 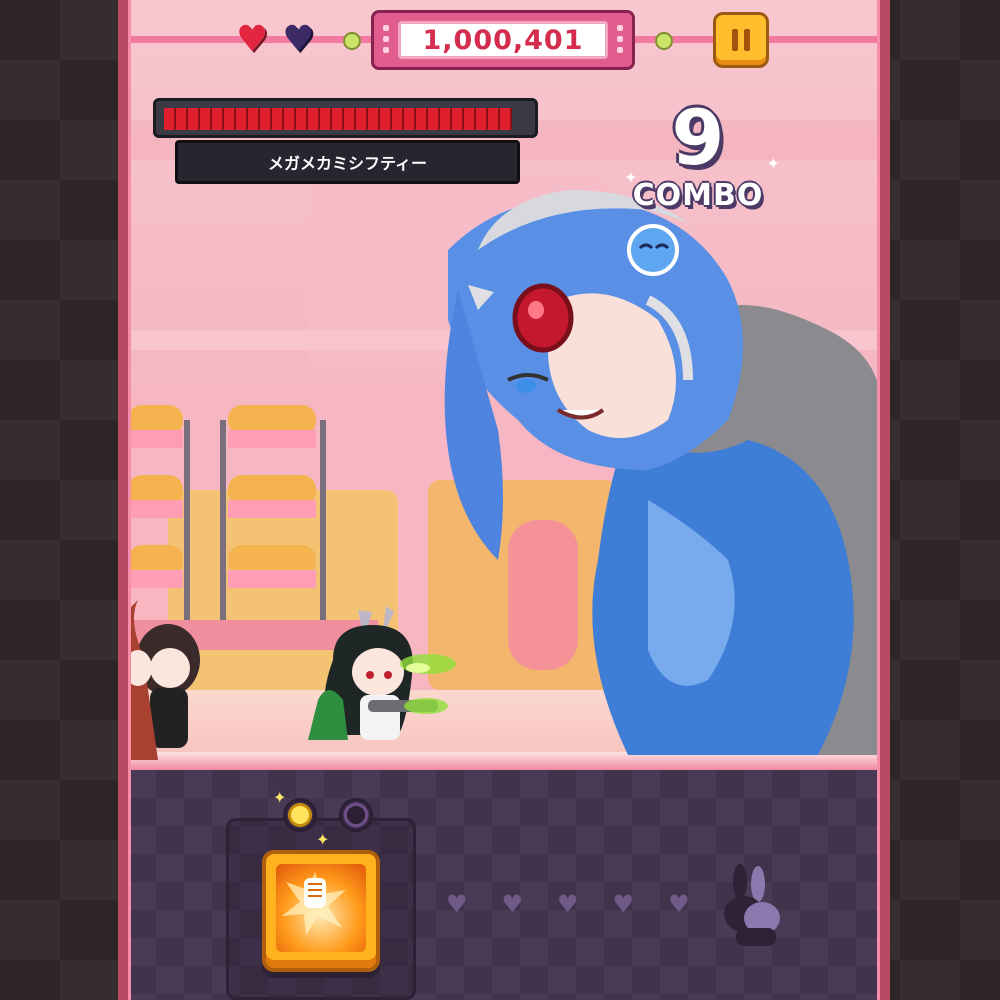 What do you see at coordinates (698, 195) in the screenshot?
I see `combo-label: COMBO` at bounding box center [698, 195].